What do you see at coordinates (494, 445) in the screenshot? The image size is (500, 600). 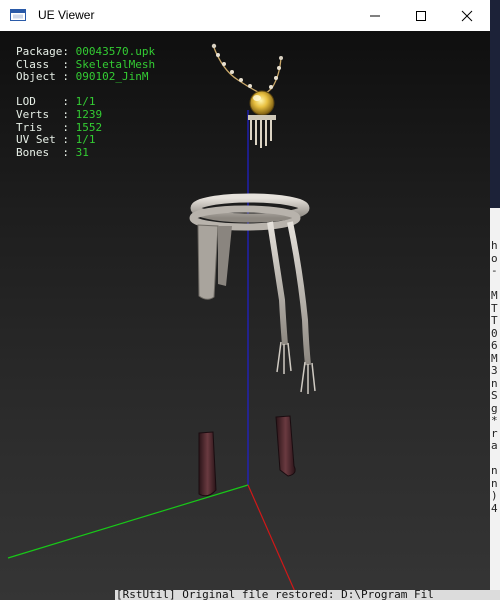 I see `console-line: a` at bounding box center [494, 445].